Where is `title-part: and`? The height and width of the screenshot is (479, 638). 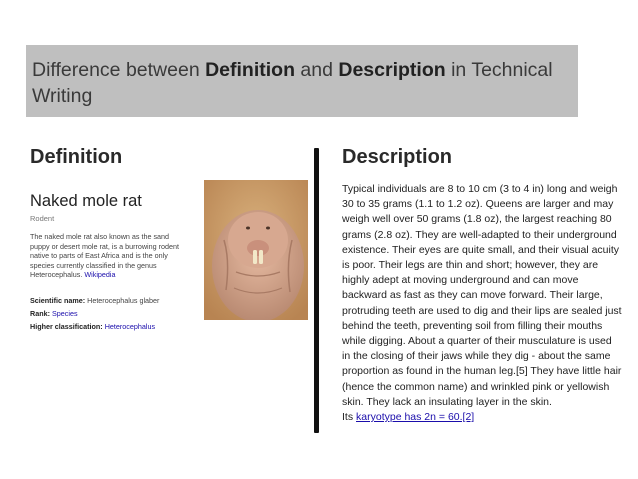 title-part: and is located at coordinates (317, 70).